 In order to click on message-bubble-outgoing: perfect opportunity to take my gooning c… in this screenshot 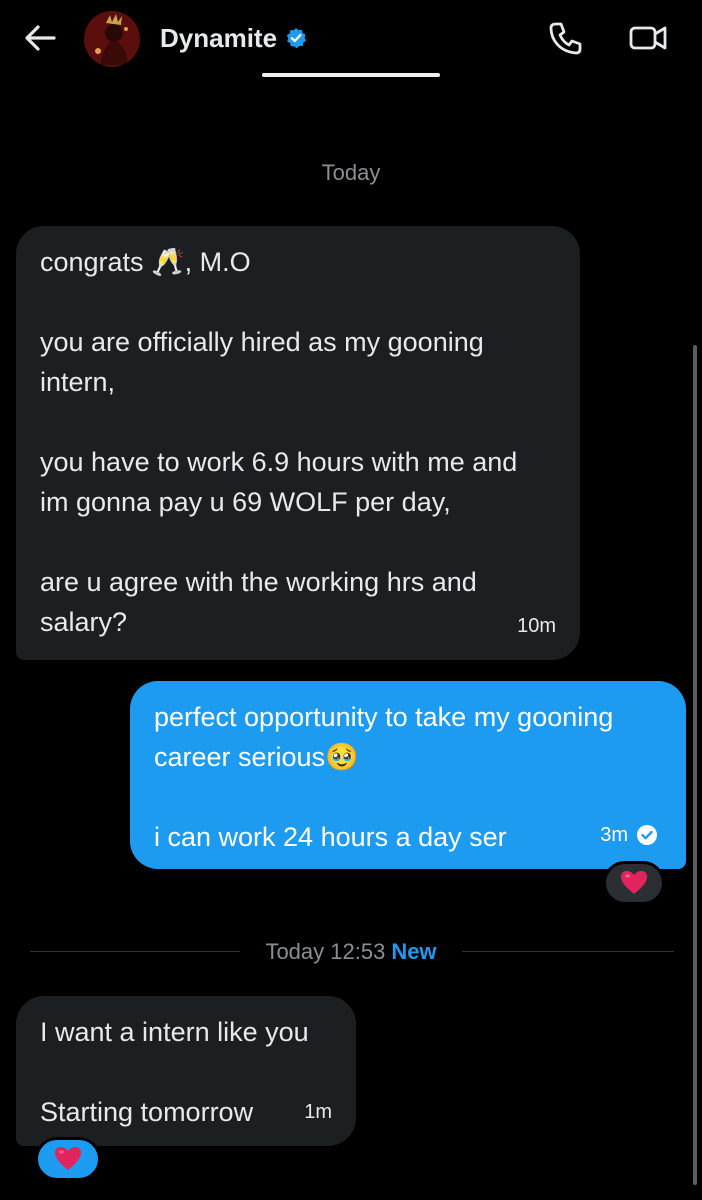, I will do `click(408, 775)`.